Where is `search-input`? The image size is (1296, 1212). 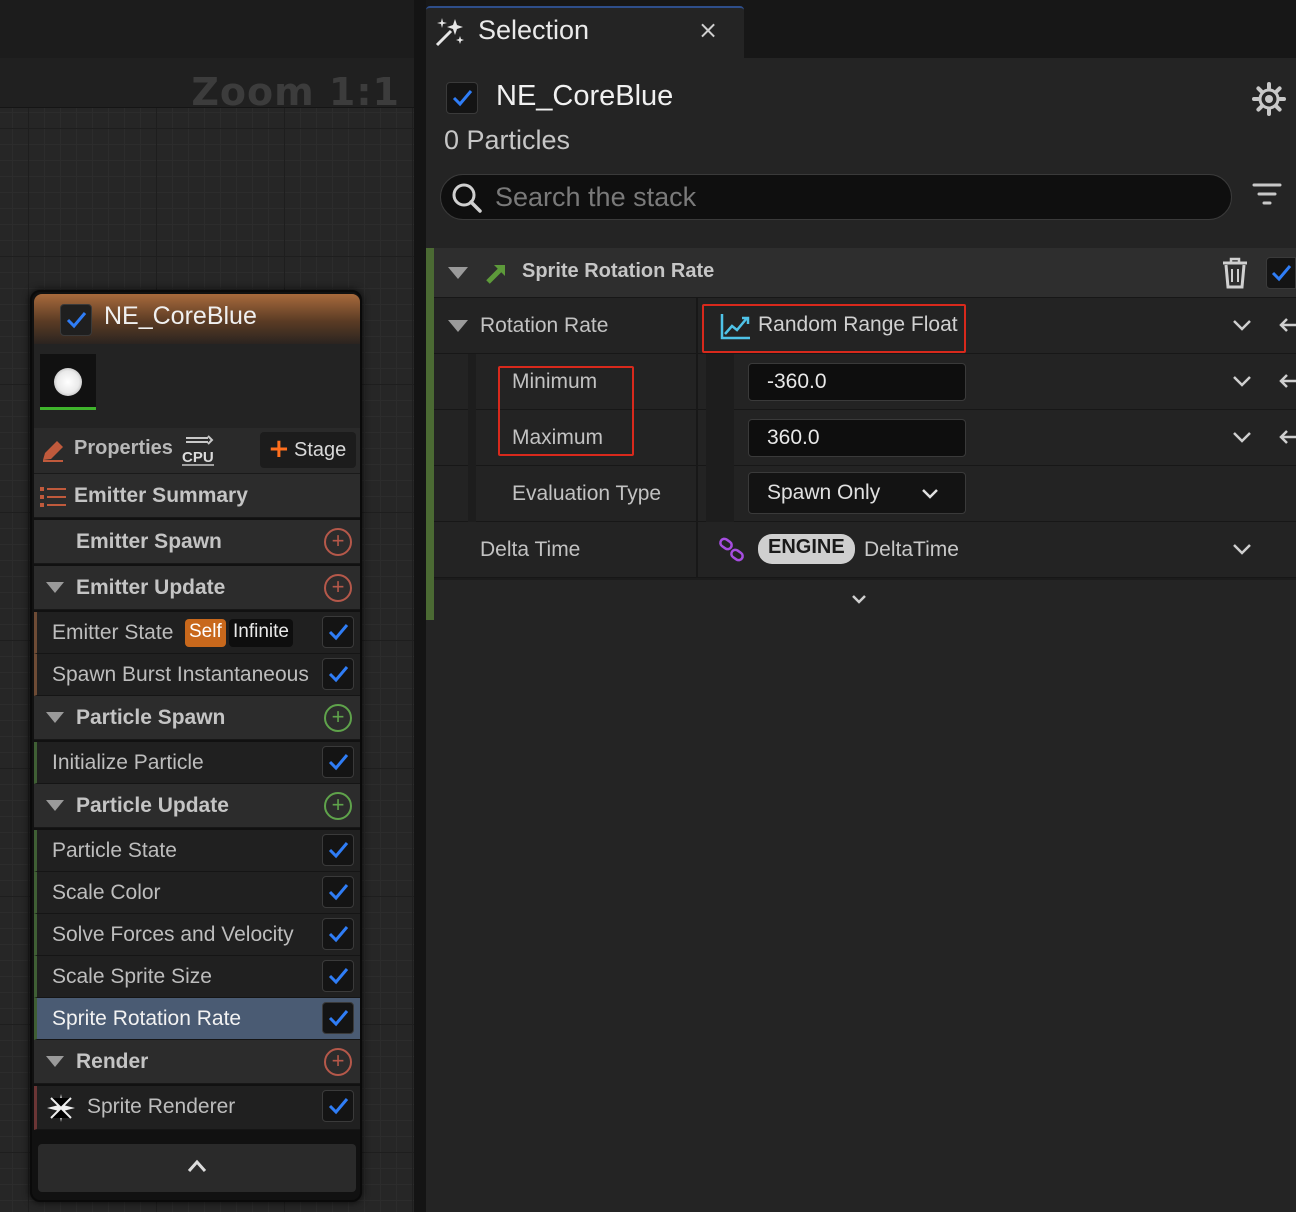 search-input is located at coordinates (855, 197).